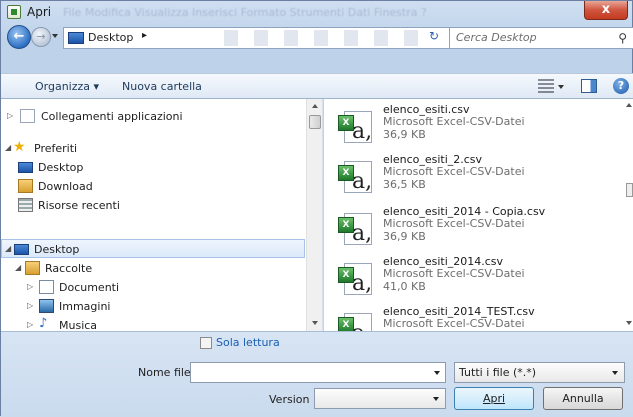 The image size is (633, 417). I want to click on address-bar: Desktop ▸, so click(273, 38).